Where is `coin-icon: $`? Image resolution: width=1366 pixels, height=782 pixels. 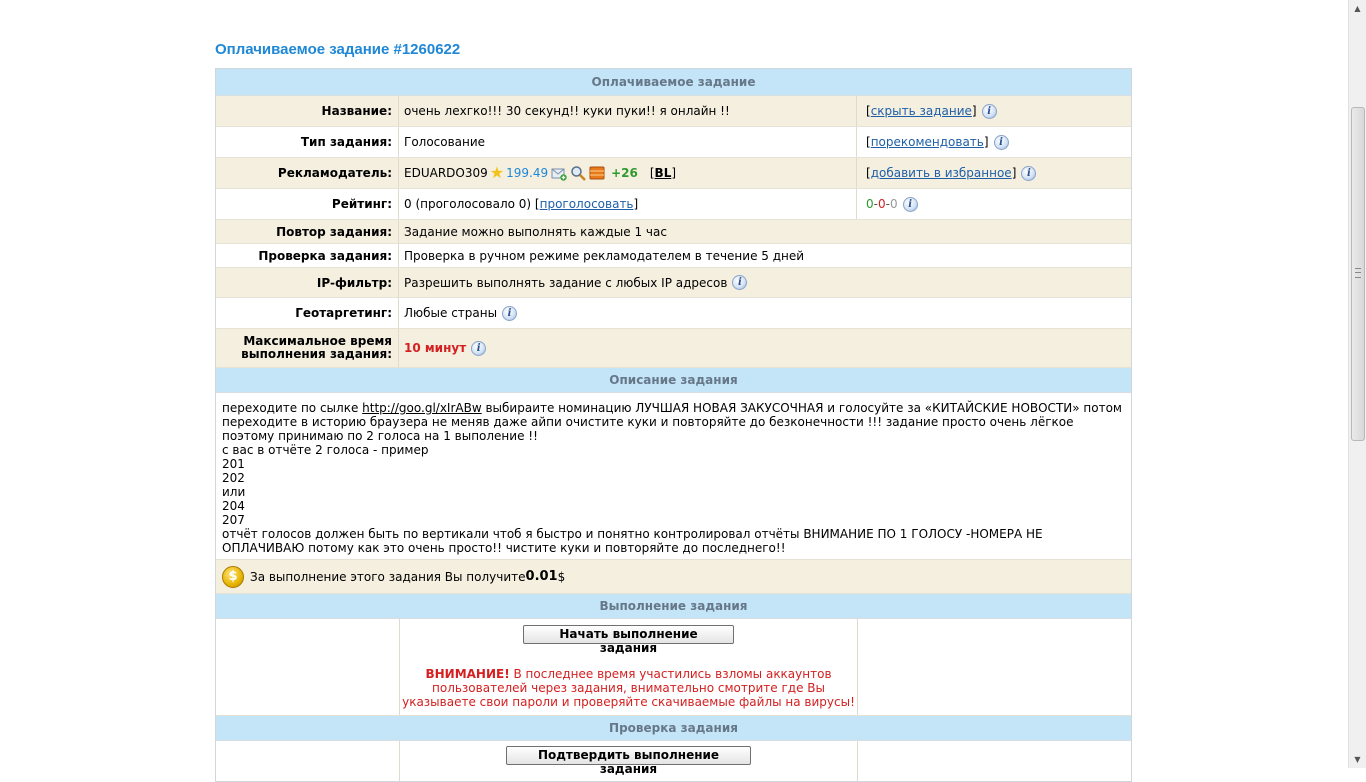
coin-icon: $ is located at coordinates (233, 576).